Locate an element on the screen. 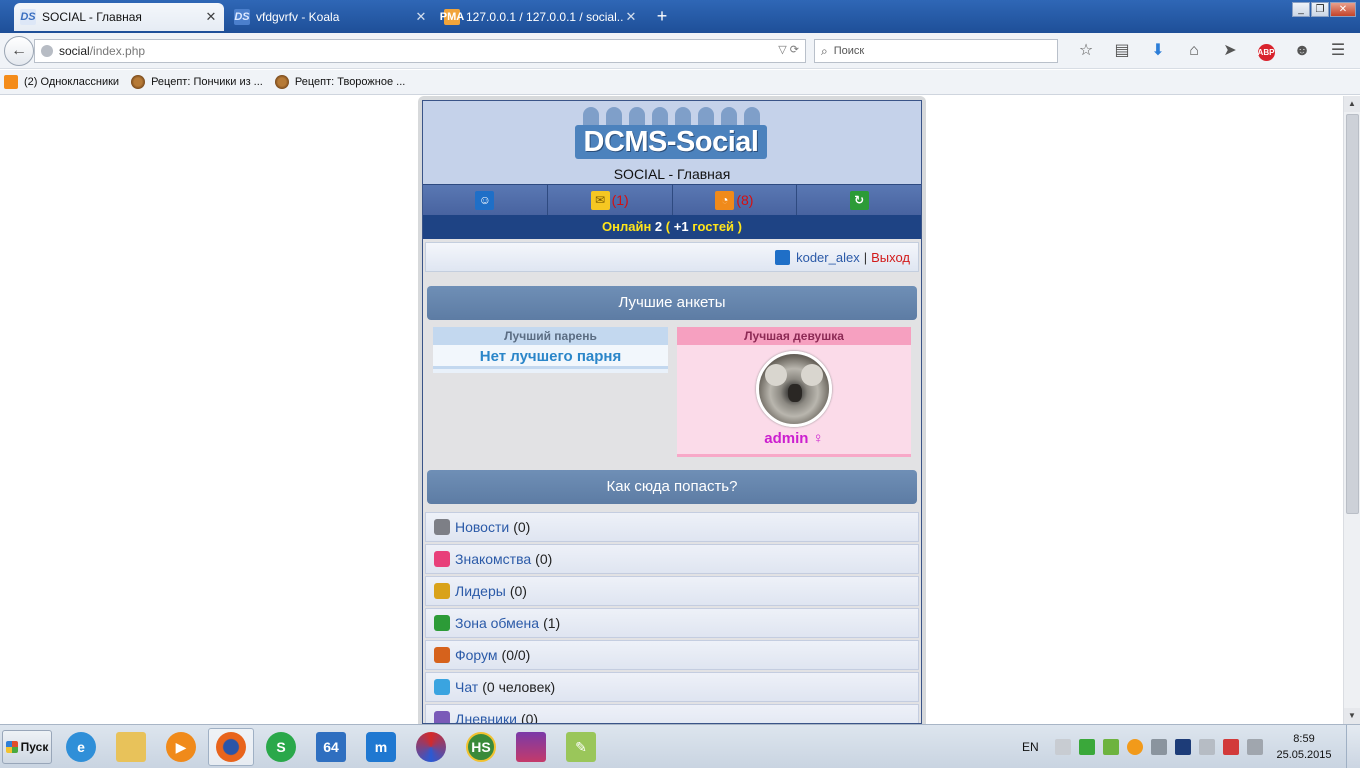 The height and width of the screenshot is (768, 1360). menu-label: Новости is located at coordinates (482, 527).